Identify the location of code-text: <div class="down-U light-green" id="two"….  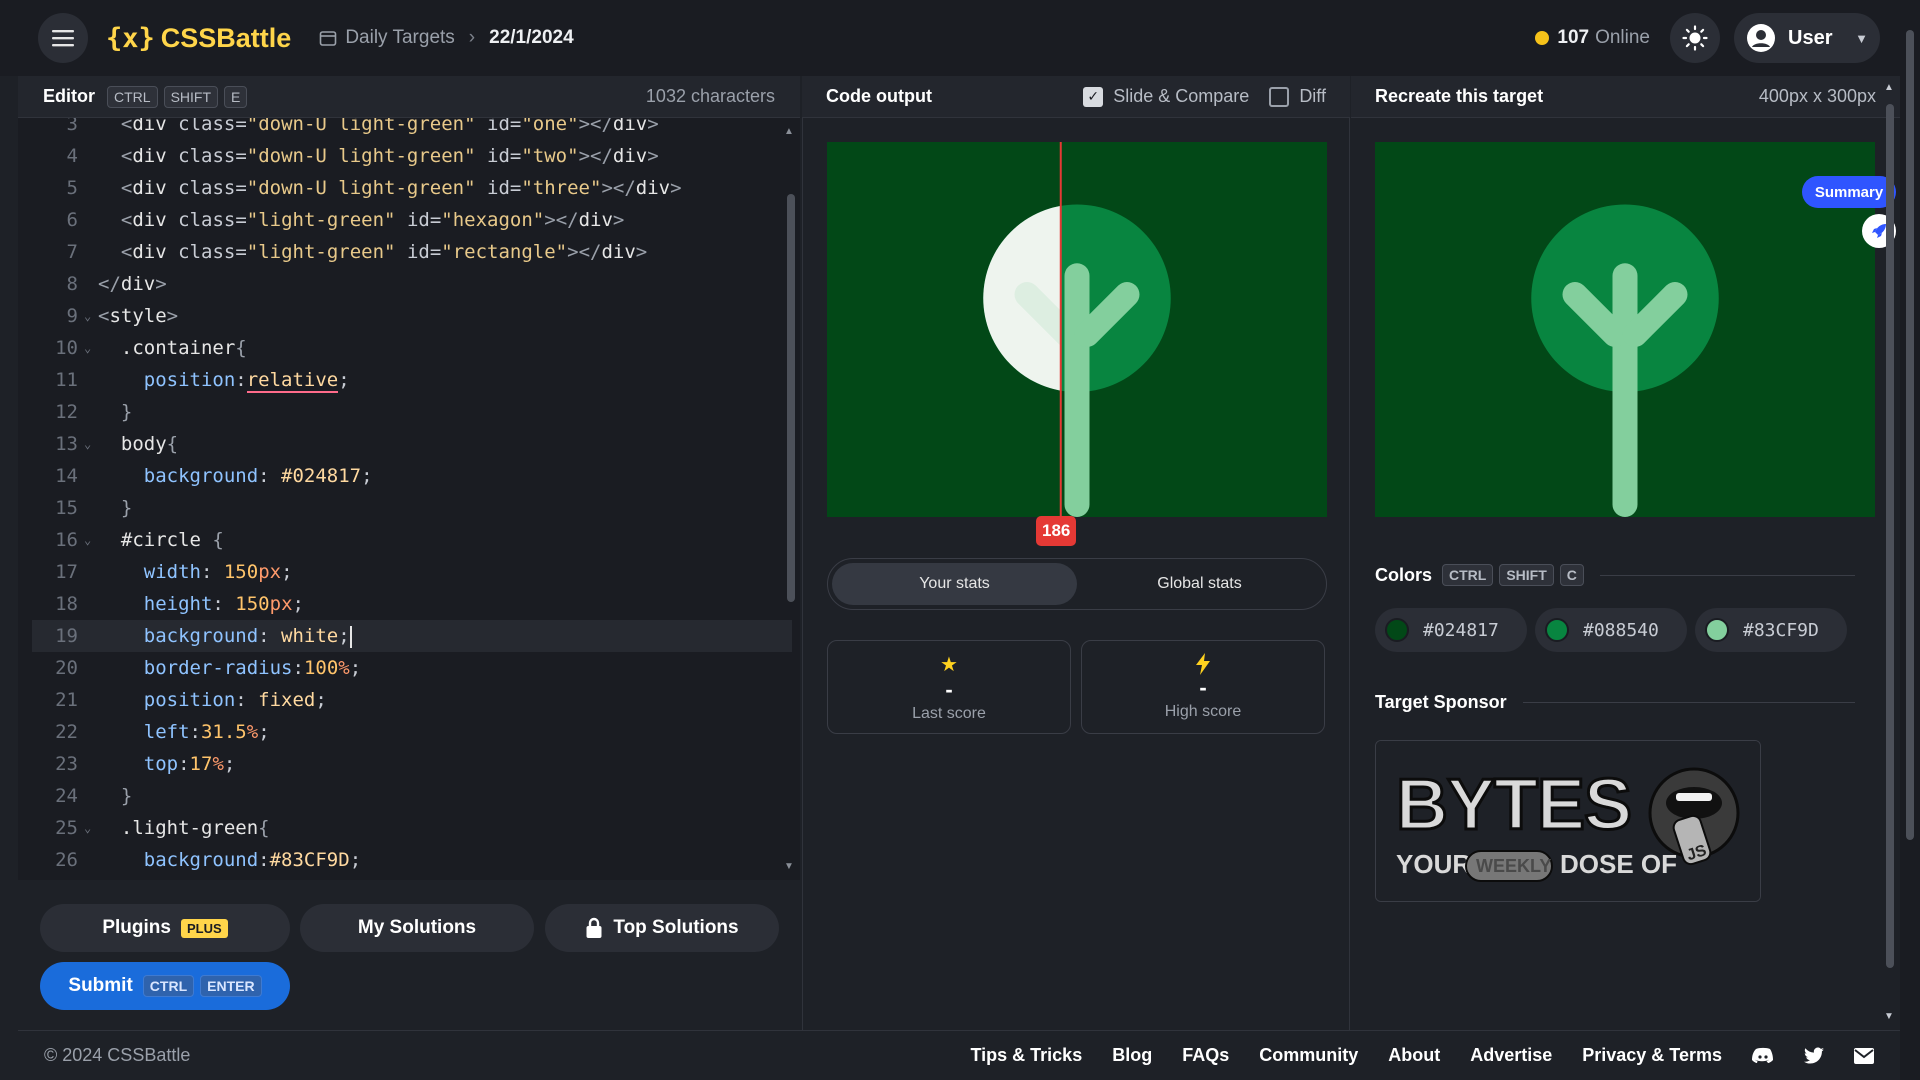
(378, 156).